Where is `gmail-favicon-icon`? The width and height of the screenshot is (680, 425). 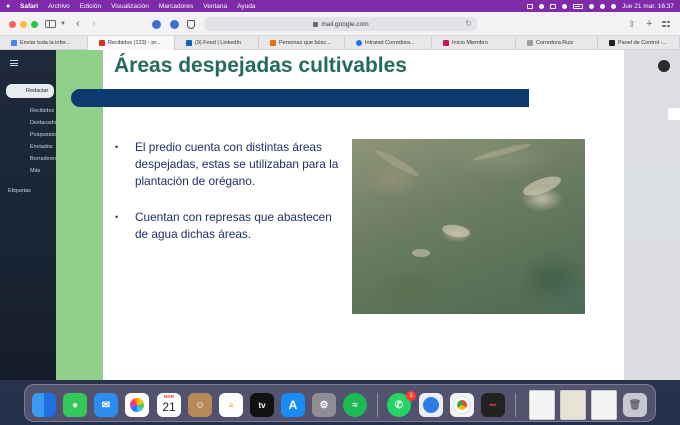 gmail-favicon-icon is located at coordinates (102, 43).